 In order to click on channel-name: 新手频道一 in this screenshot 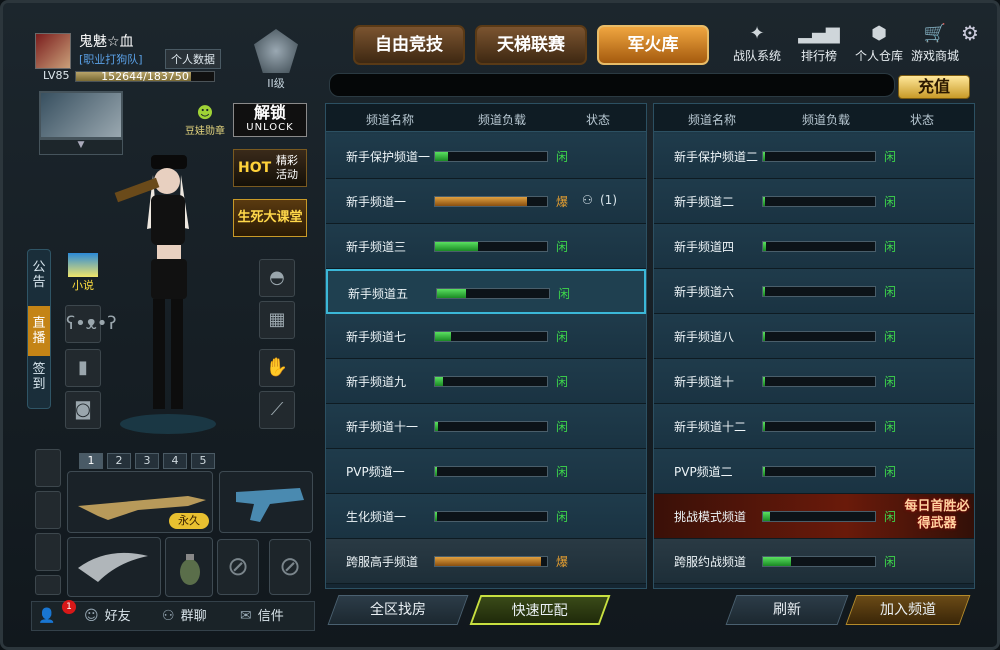, I will do `click(376, 202)`.